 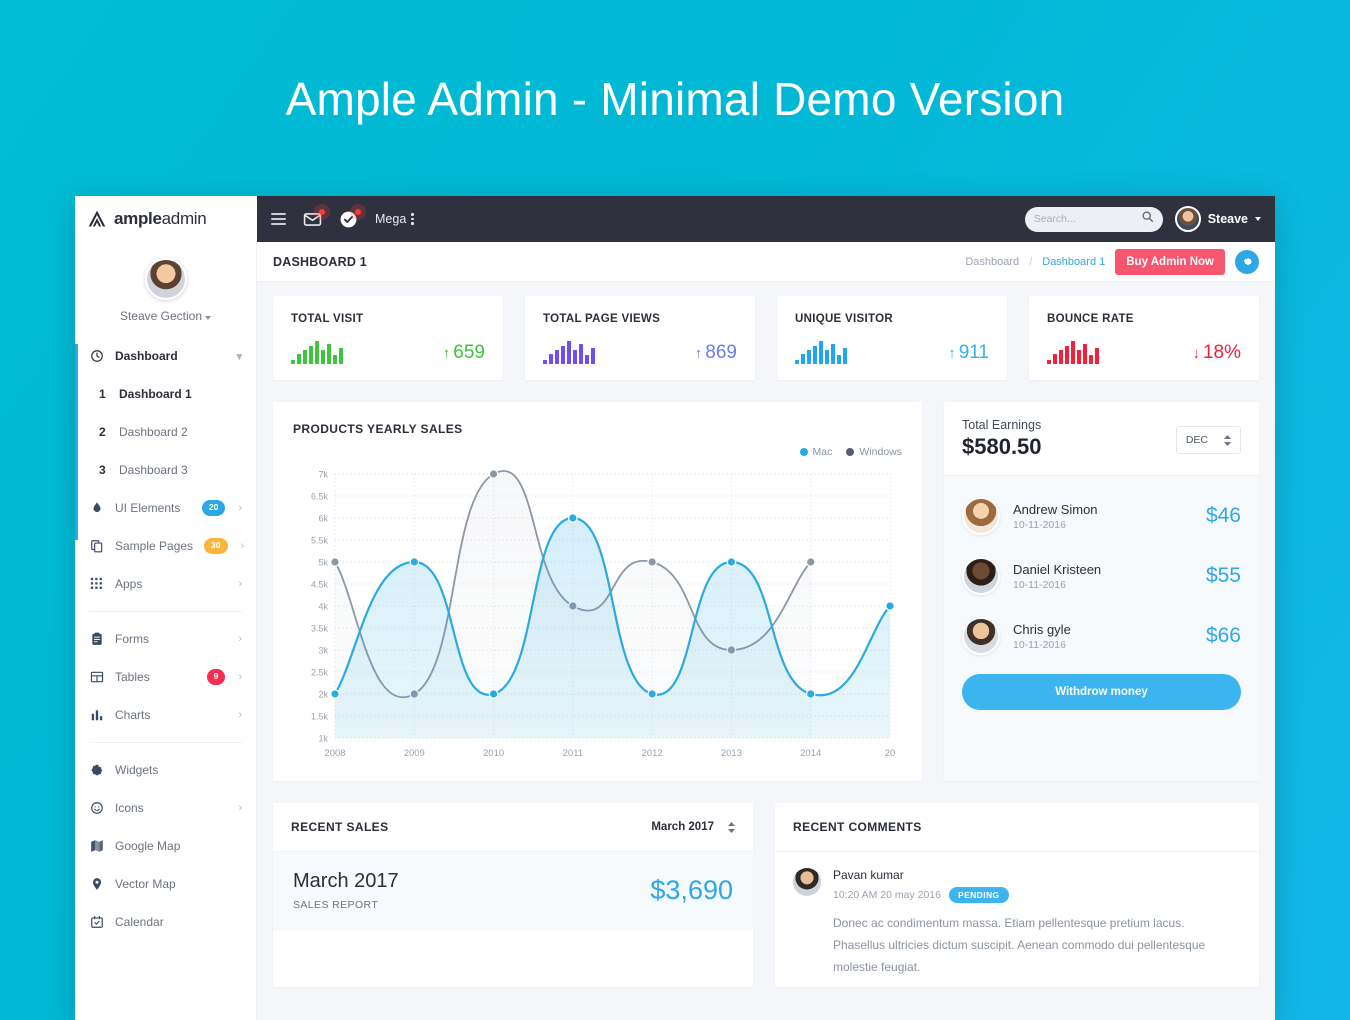 I want to click on stat-value: 659, so click(x=469, y=352).